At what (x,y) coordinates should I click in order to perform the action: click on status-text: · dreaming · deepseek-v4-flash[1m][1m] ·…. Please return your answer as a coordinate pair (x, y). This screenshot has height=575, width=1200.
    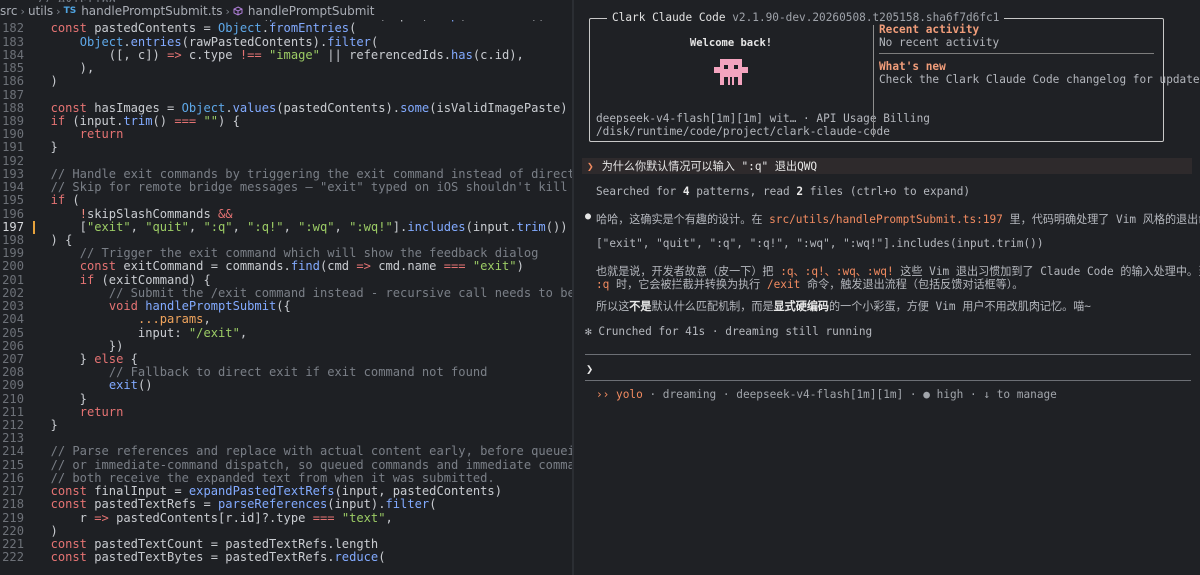
    Looking at the image, I should click on (849, 394).